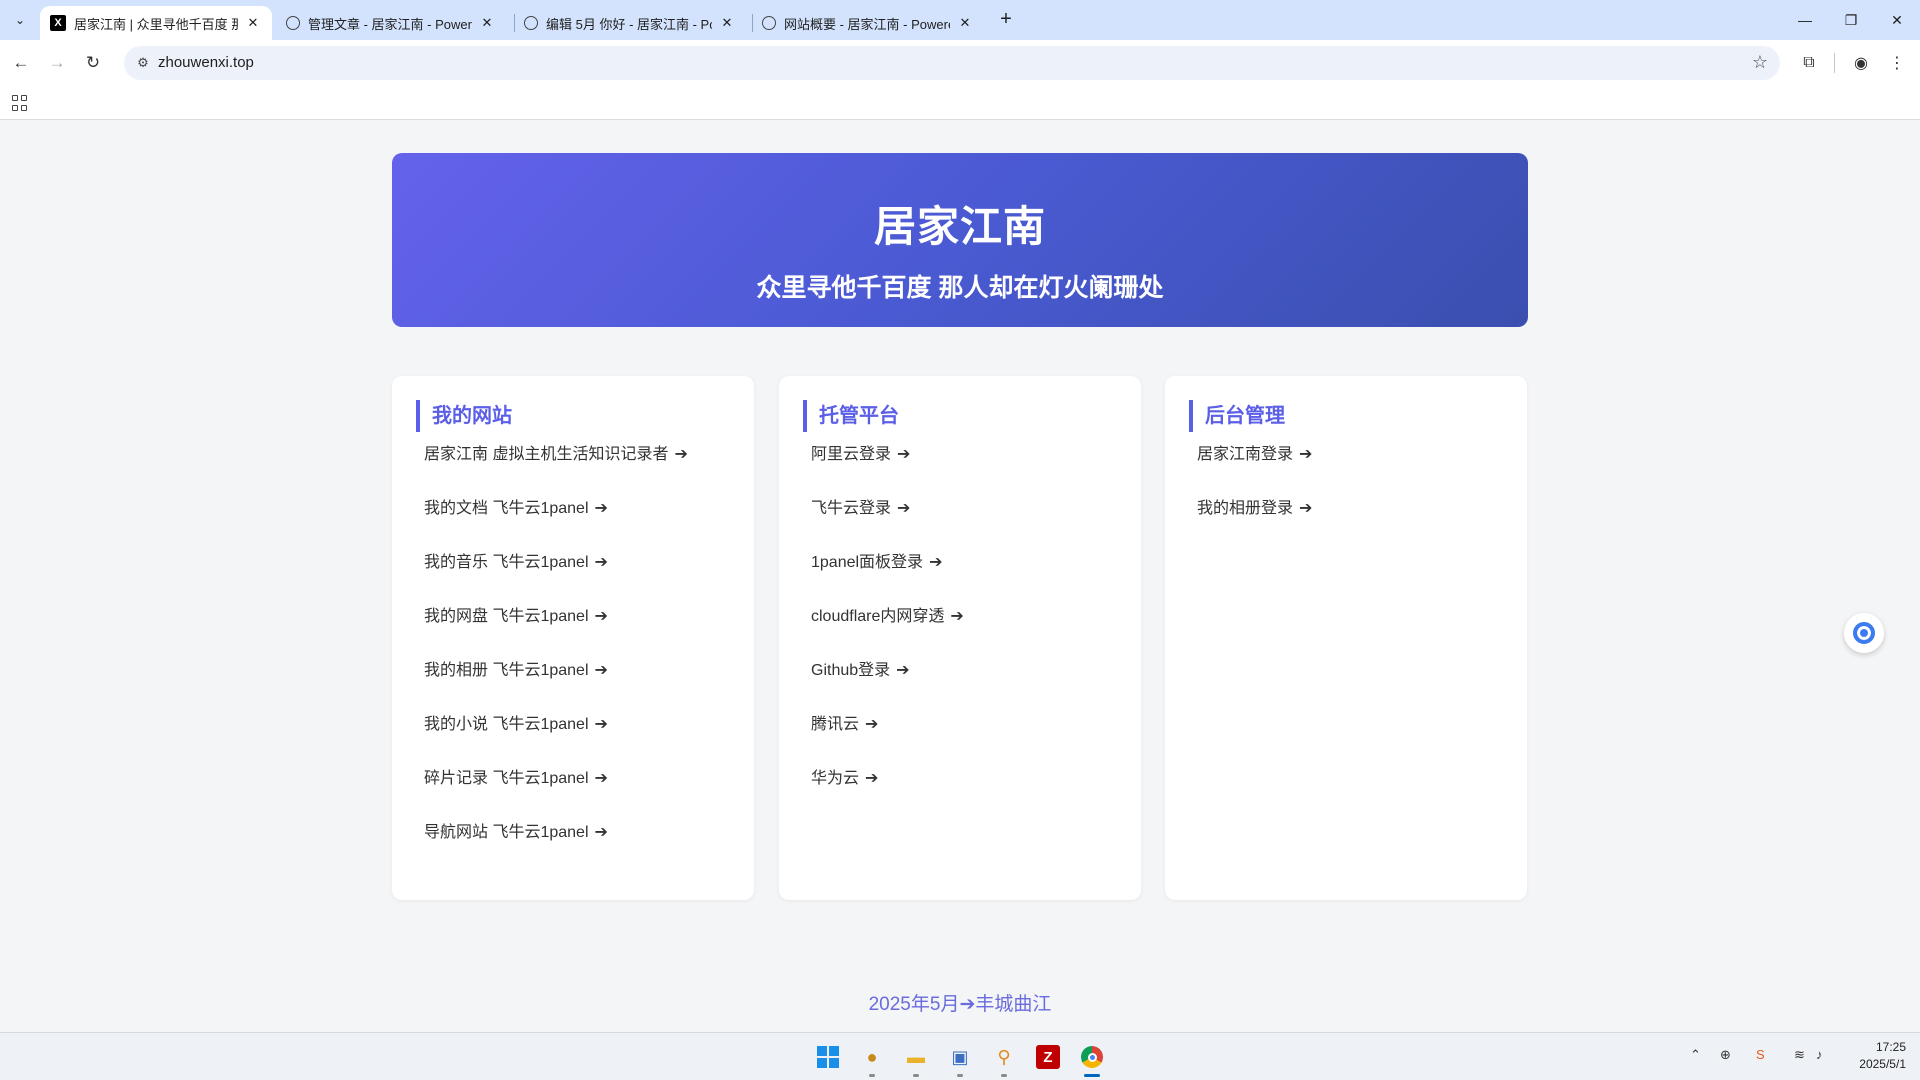 The height and width of the screenshot is (1080, 1920). What do you see at coordinates (887, 685) in the screenshot?
I see `list-item: Github登录 ➔` at bounding box center [887, 685].